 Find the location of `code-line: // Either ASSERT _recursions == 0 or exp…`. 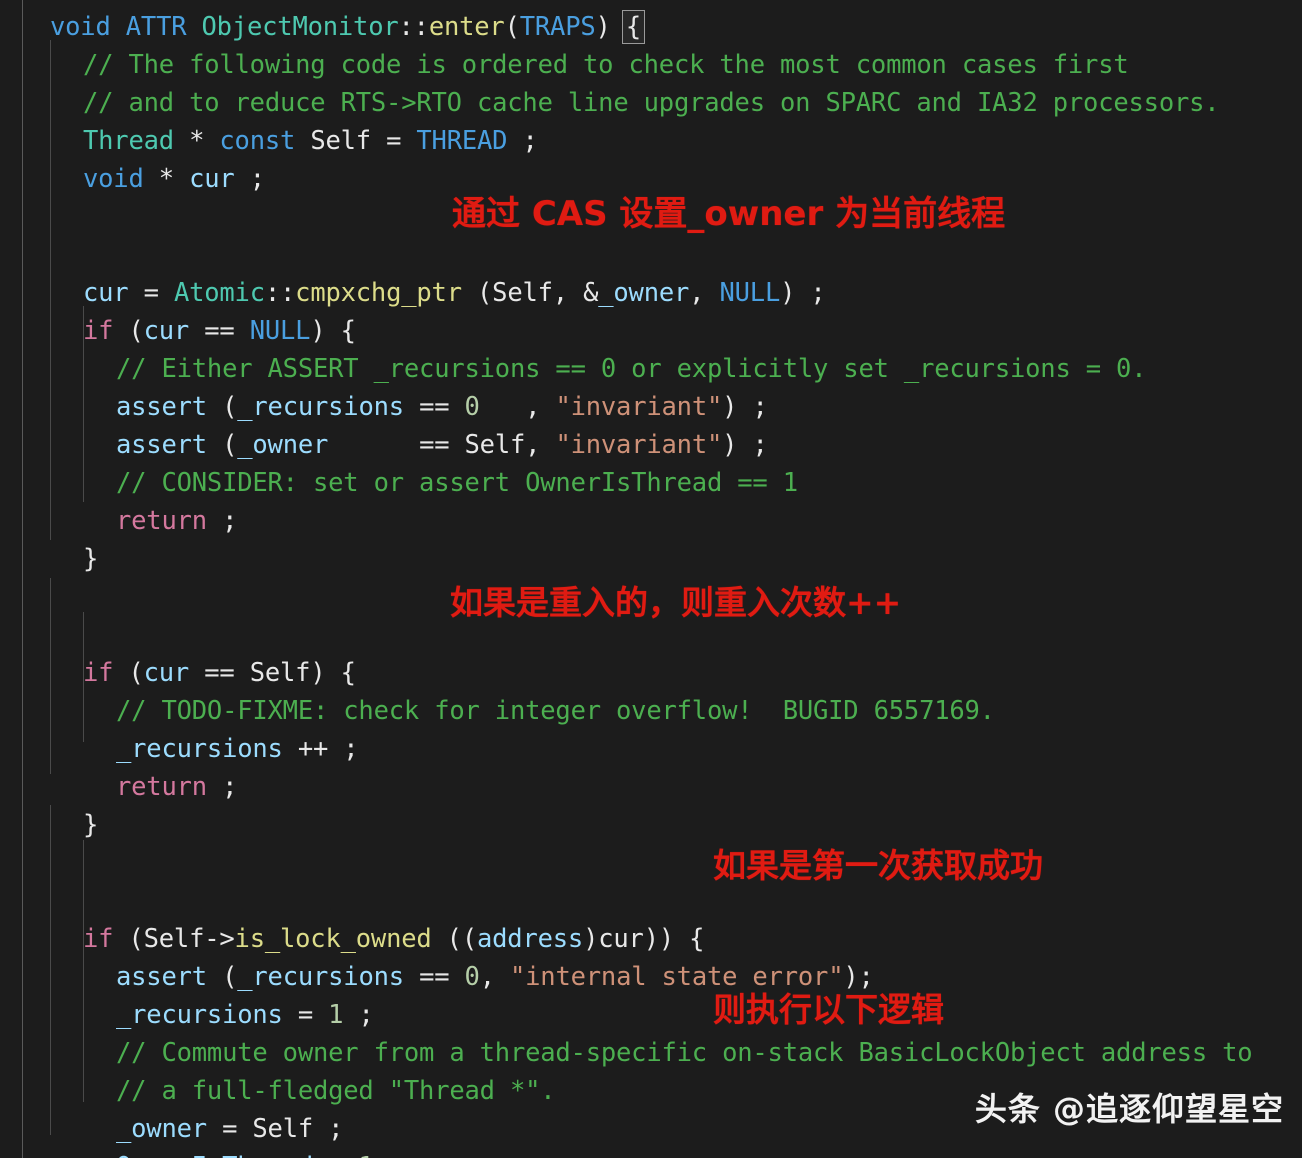

code-line: // Either ASSERT _recursions == 0 or exp… is located at coordinates (651, 369).